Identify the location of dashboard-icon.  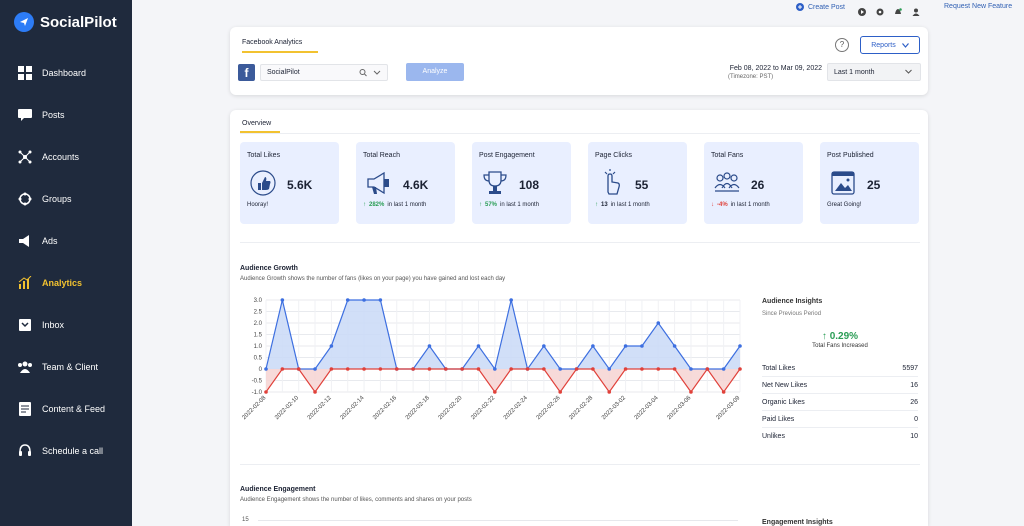
(25, 73).